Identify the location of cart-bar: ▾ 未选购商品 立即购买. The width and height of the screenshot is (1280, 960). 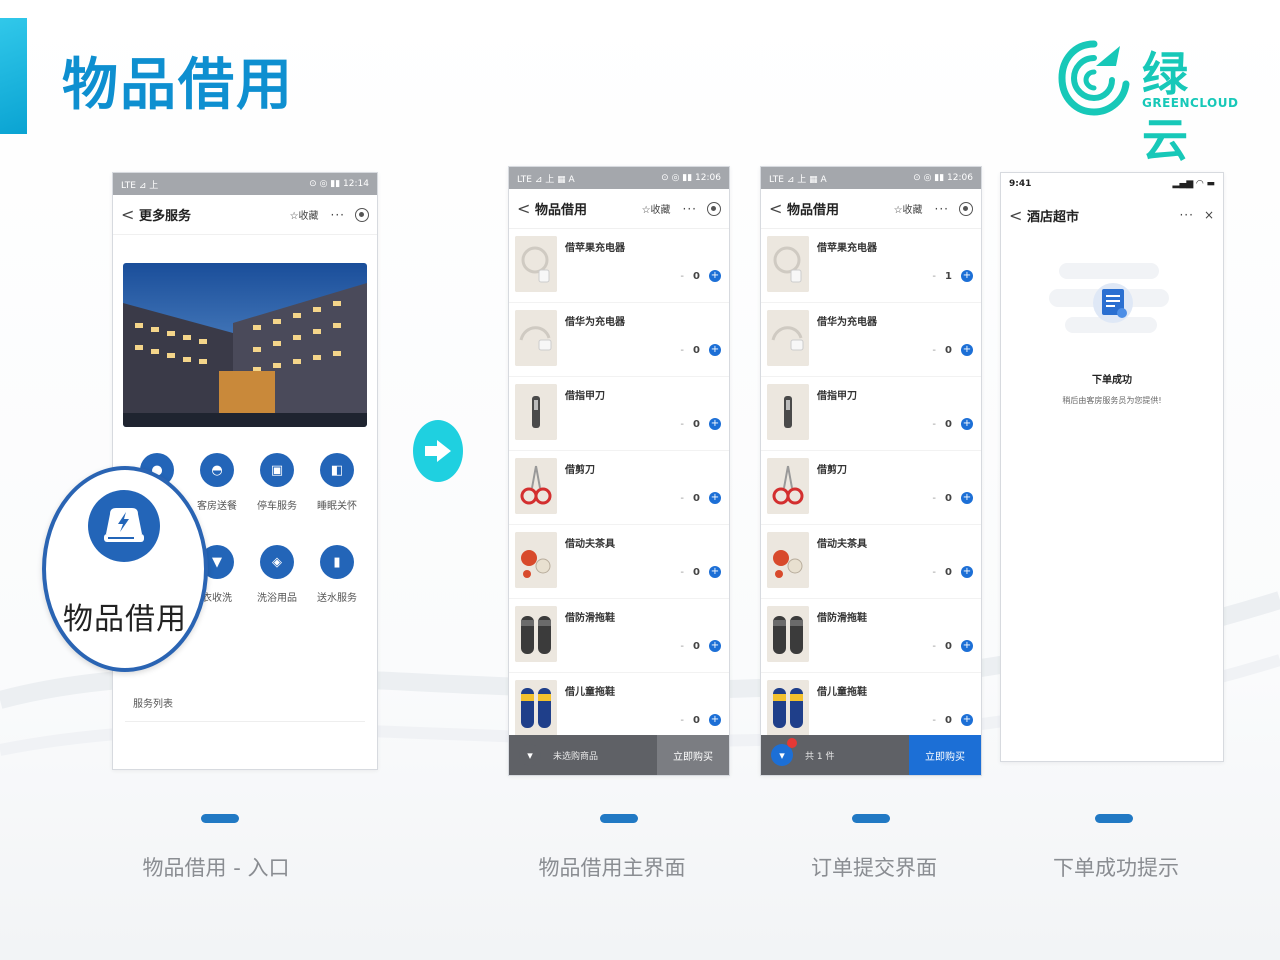
(619, 755).